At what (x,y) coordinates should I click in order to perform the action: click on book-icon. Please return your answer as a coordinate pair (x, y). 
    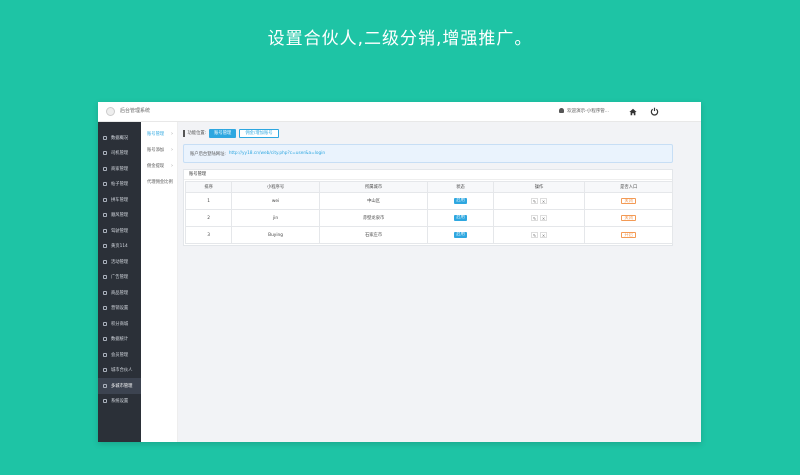
    Looking at the image, I should click on (105, 246).